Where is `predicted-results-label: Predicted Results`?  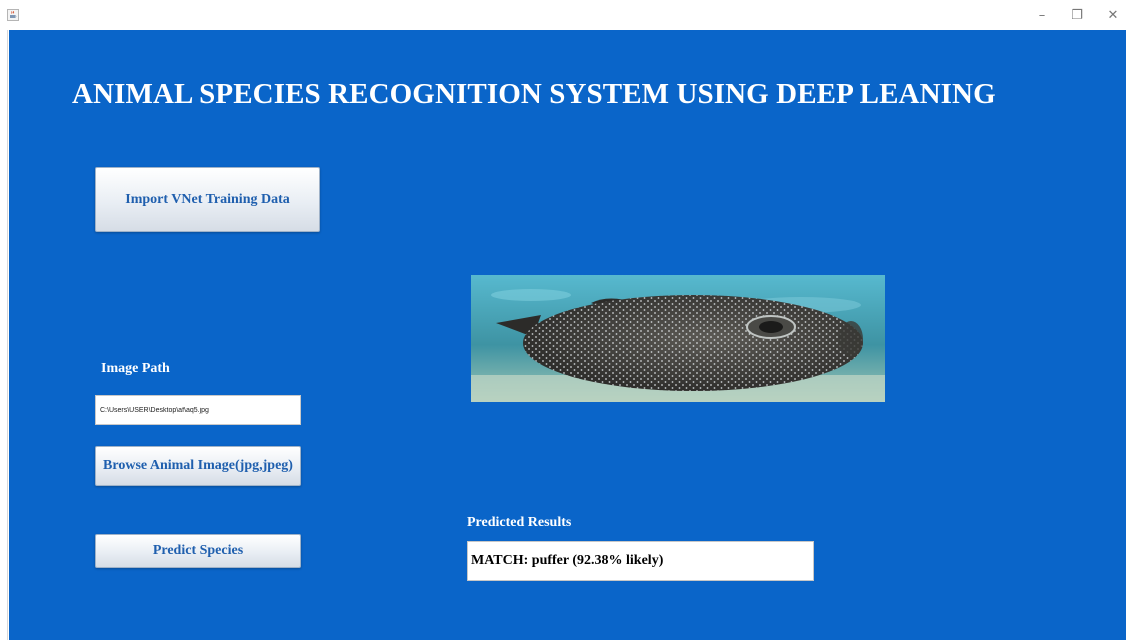
predicted-results-label: Predicted Results is located at coordinates (519, 522).